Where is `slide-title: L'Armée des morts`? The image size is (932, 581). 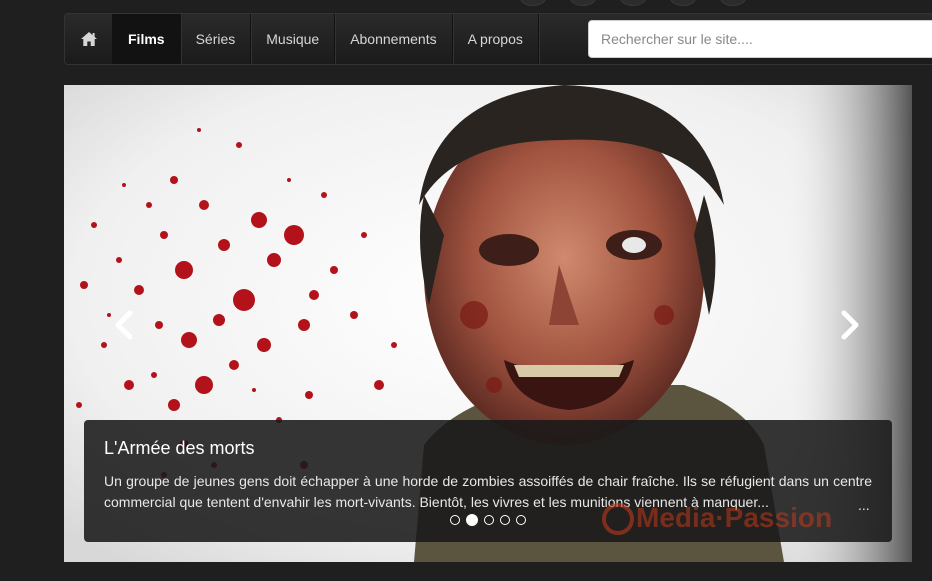 slide-title: L'Armée des morts is located at coordinates (179, 448).